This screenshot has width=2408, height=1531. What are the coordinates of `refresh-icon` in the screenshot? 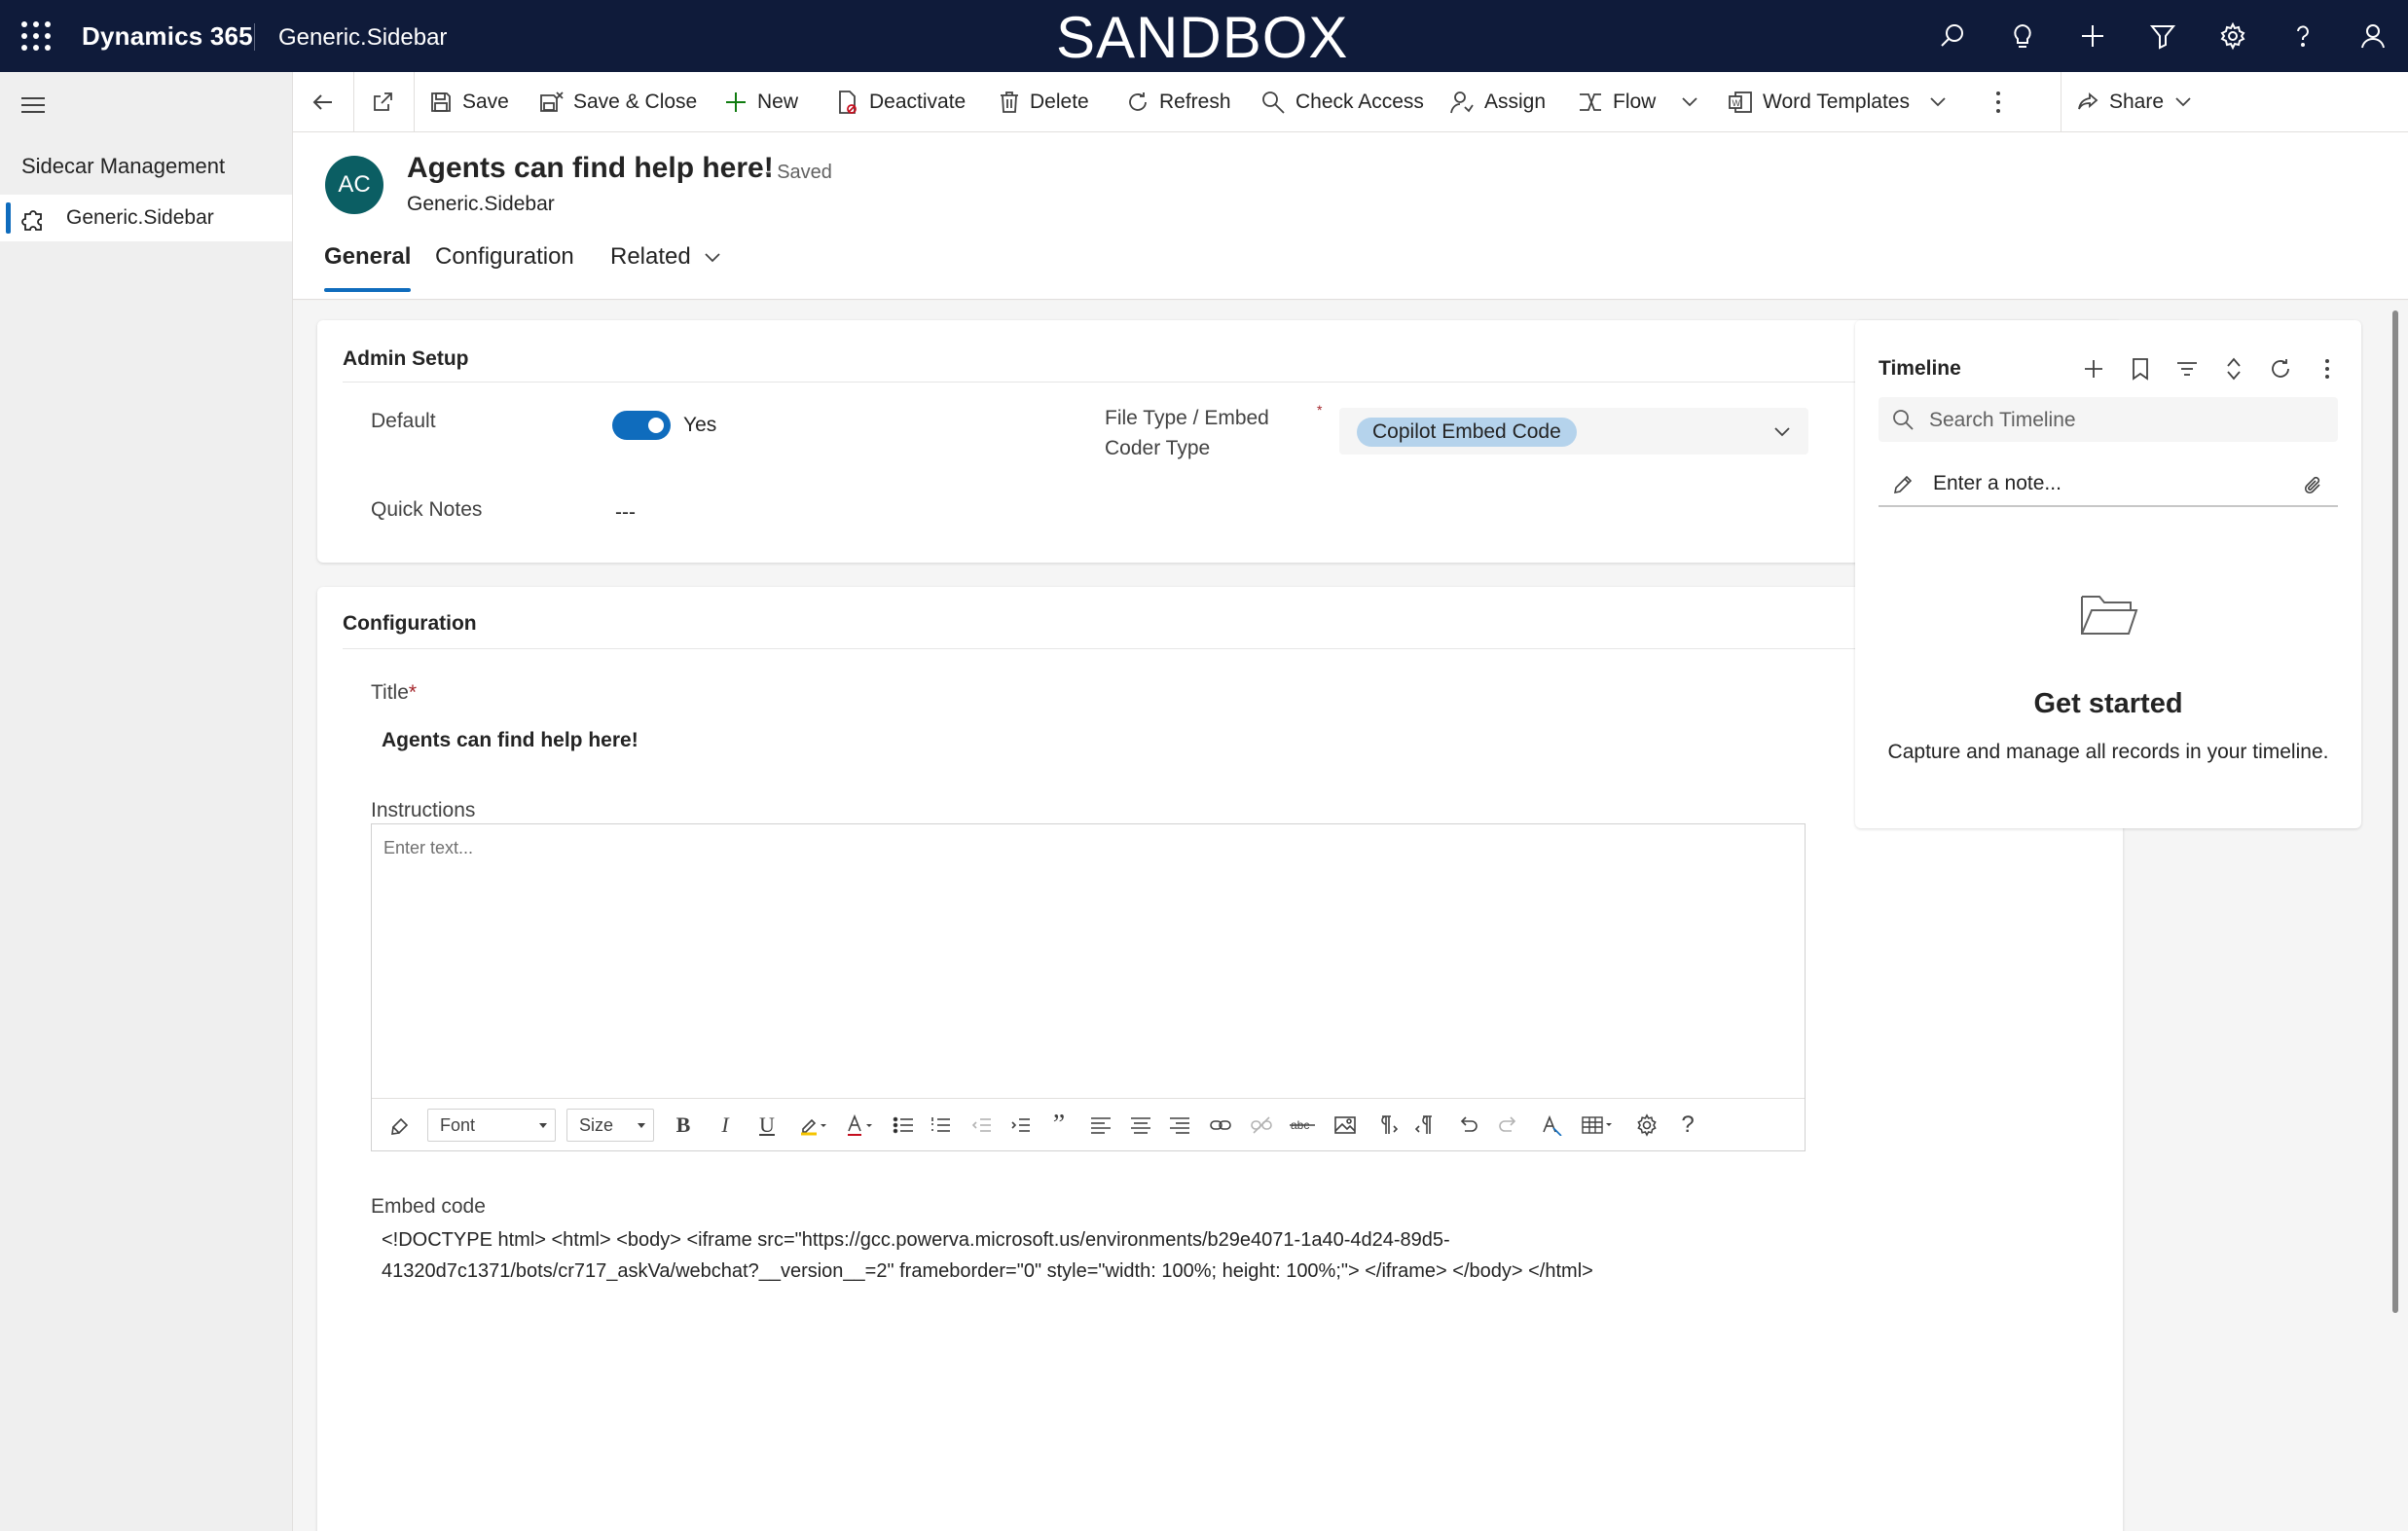 It's located at (2280, 368).